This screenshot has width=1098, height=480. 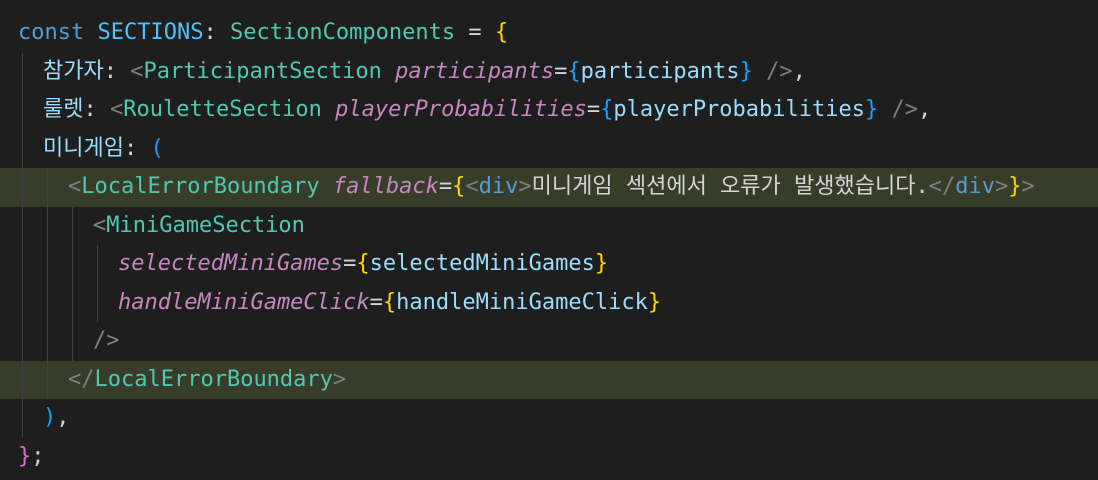 What do you see at coordinates (58, 32) in the screenshot?
I see `code-token: const` at bounding box center [58, 32].